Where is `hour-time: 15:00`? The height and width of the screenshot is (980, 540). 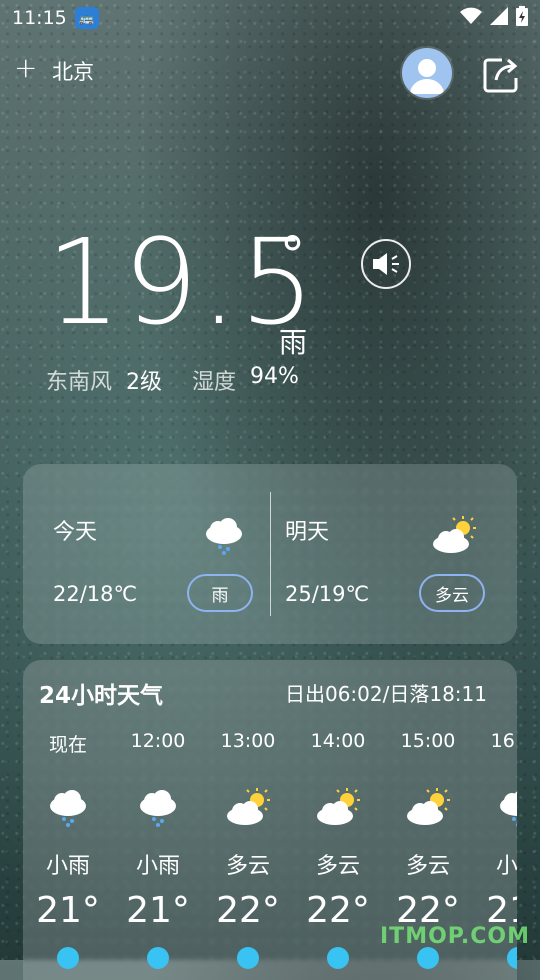 hour-time: 15:00 is located at coordinates (428, 741).